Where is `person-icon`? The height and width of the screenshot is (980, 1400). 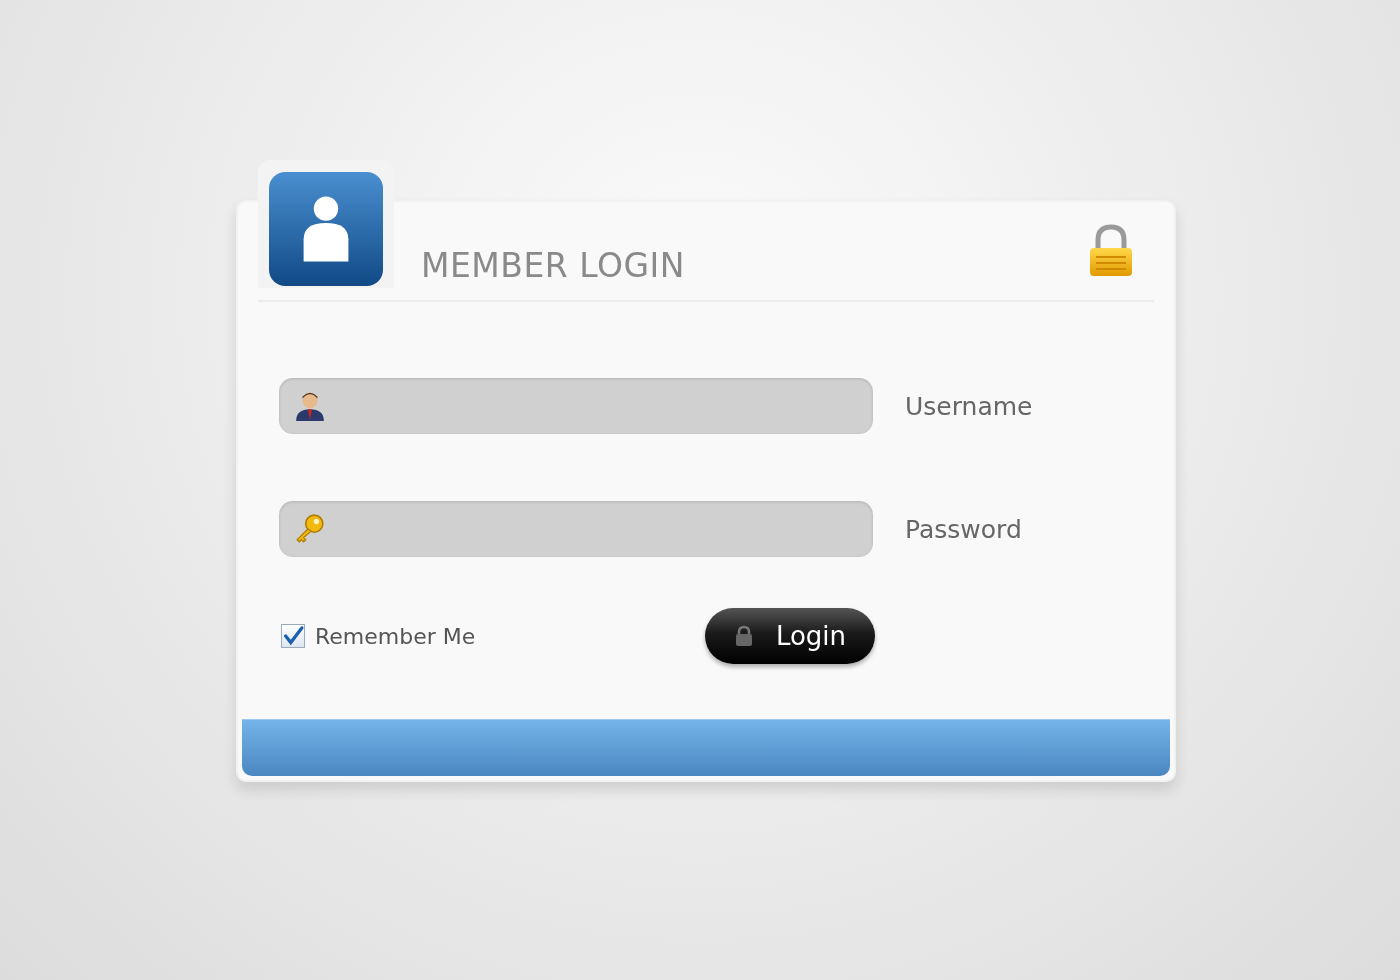
person-icon is located at coordinates (310, 406).